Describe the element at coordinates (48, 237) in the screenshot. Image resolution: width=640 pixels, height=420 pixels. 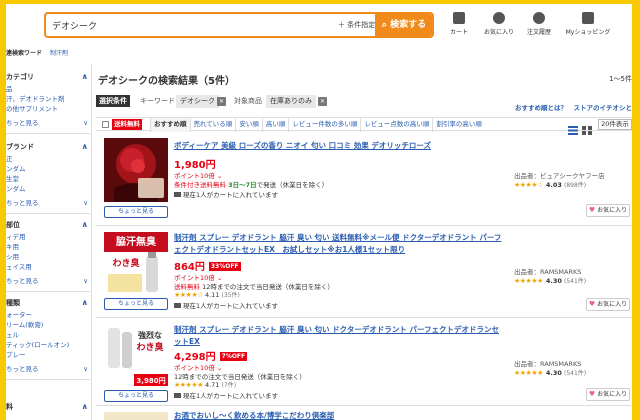
I see `sidebar-item: ィデ用` at that location.